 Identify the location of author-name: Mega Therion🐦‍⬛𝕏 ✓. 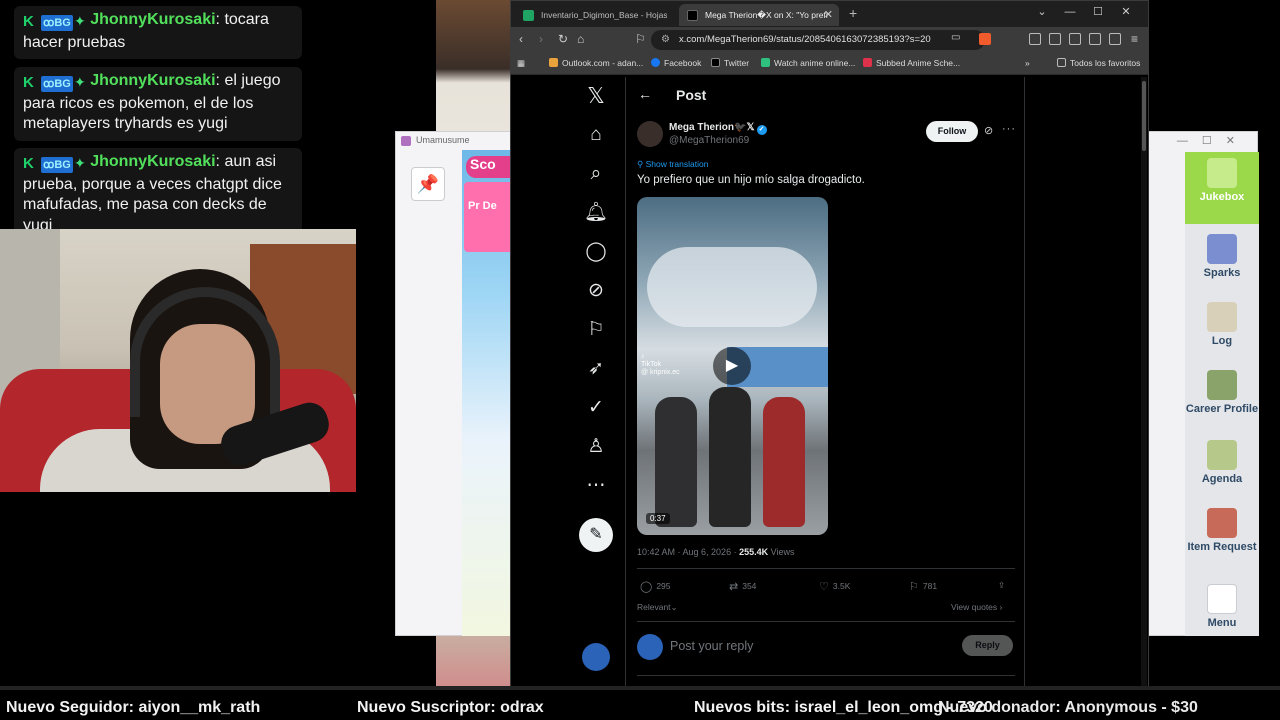
(718, 128).